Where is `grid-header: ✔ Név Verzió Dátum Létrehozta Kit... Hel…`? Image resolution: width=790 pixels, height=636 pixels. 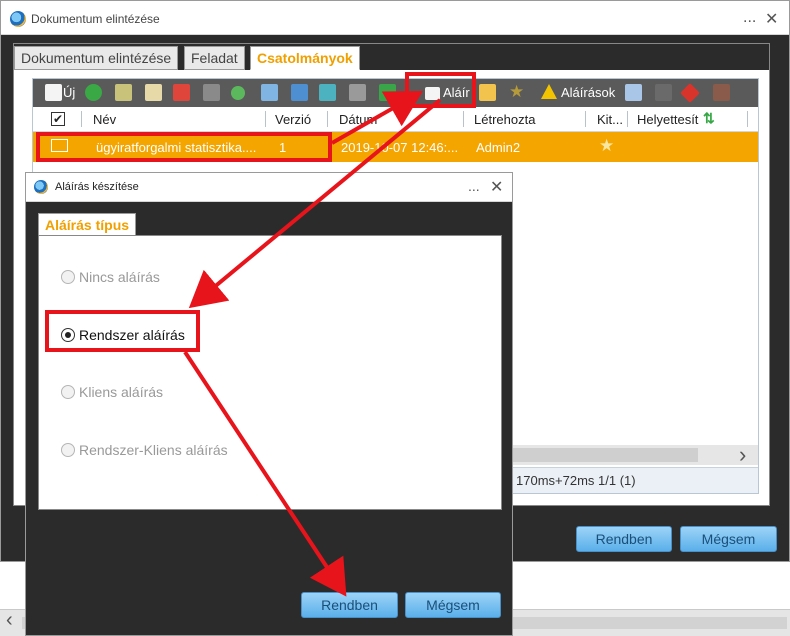 grid-header: ✔ Név Verzió Dátum Létrehozta Kit... Hel… is located at coordinates (395, 119).